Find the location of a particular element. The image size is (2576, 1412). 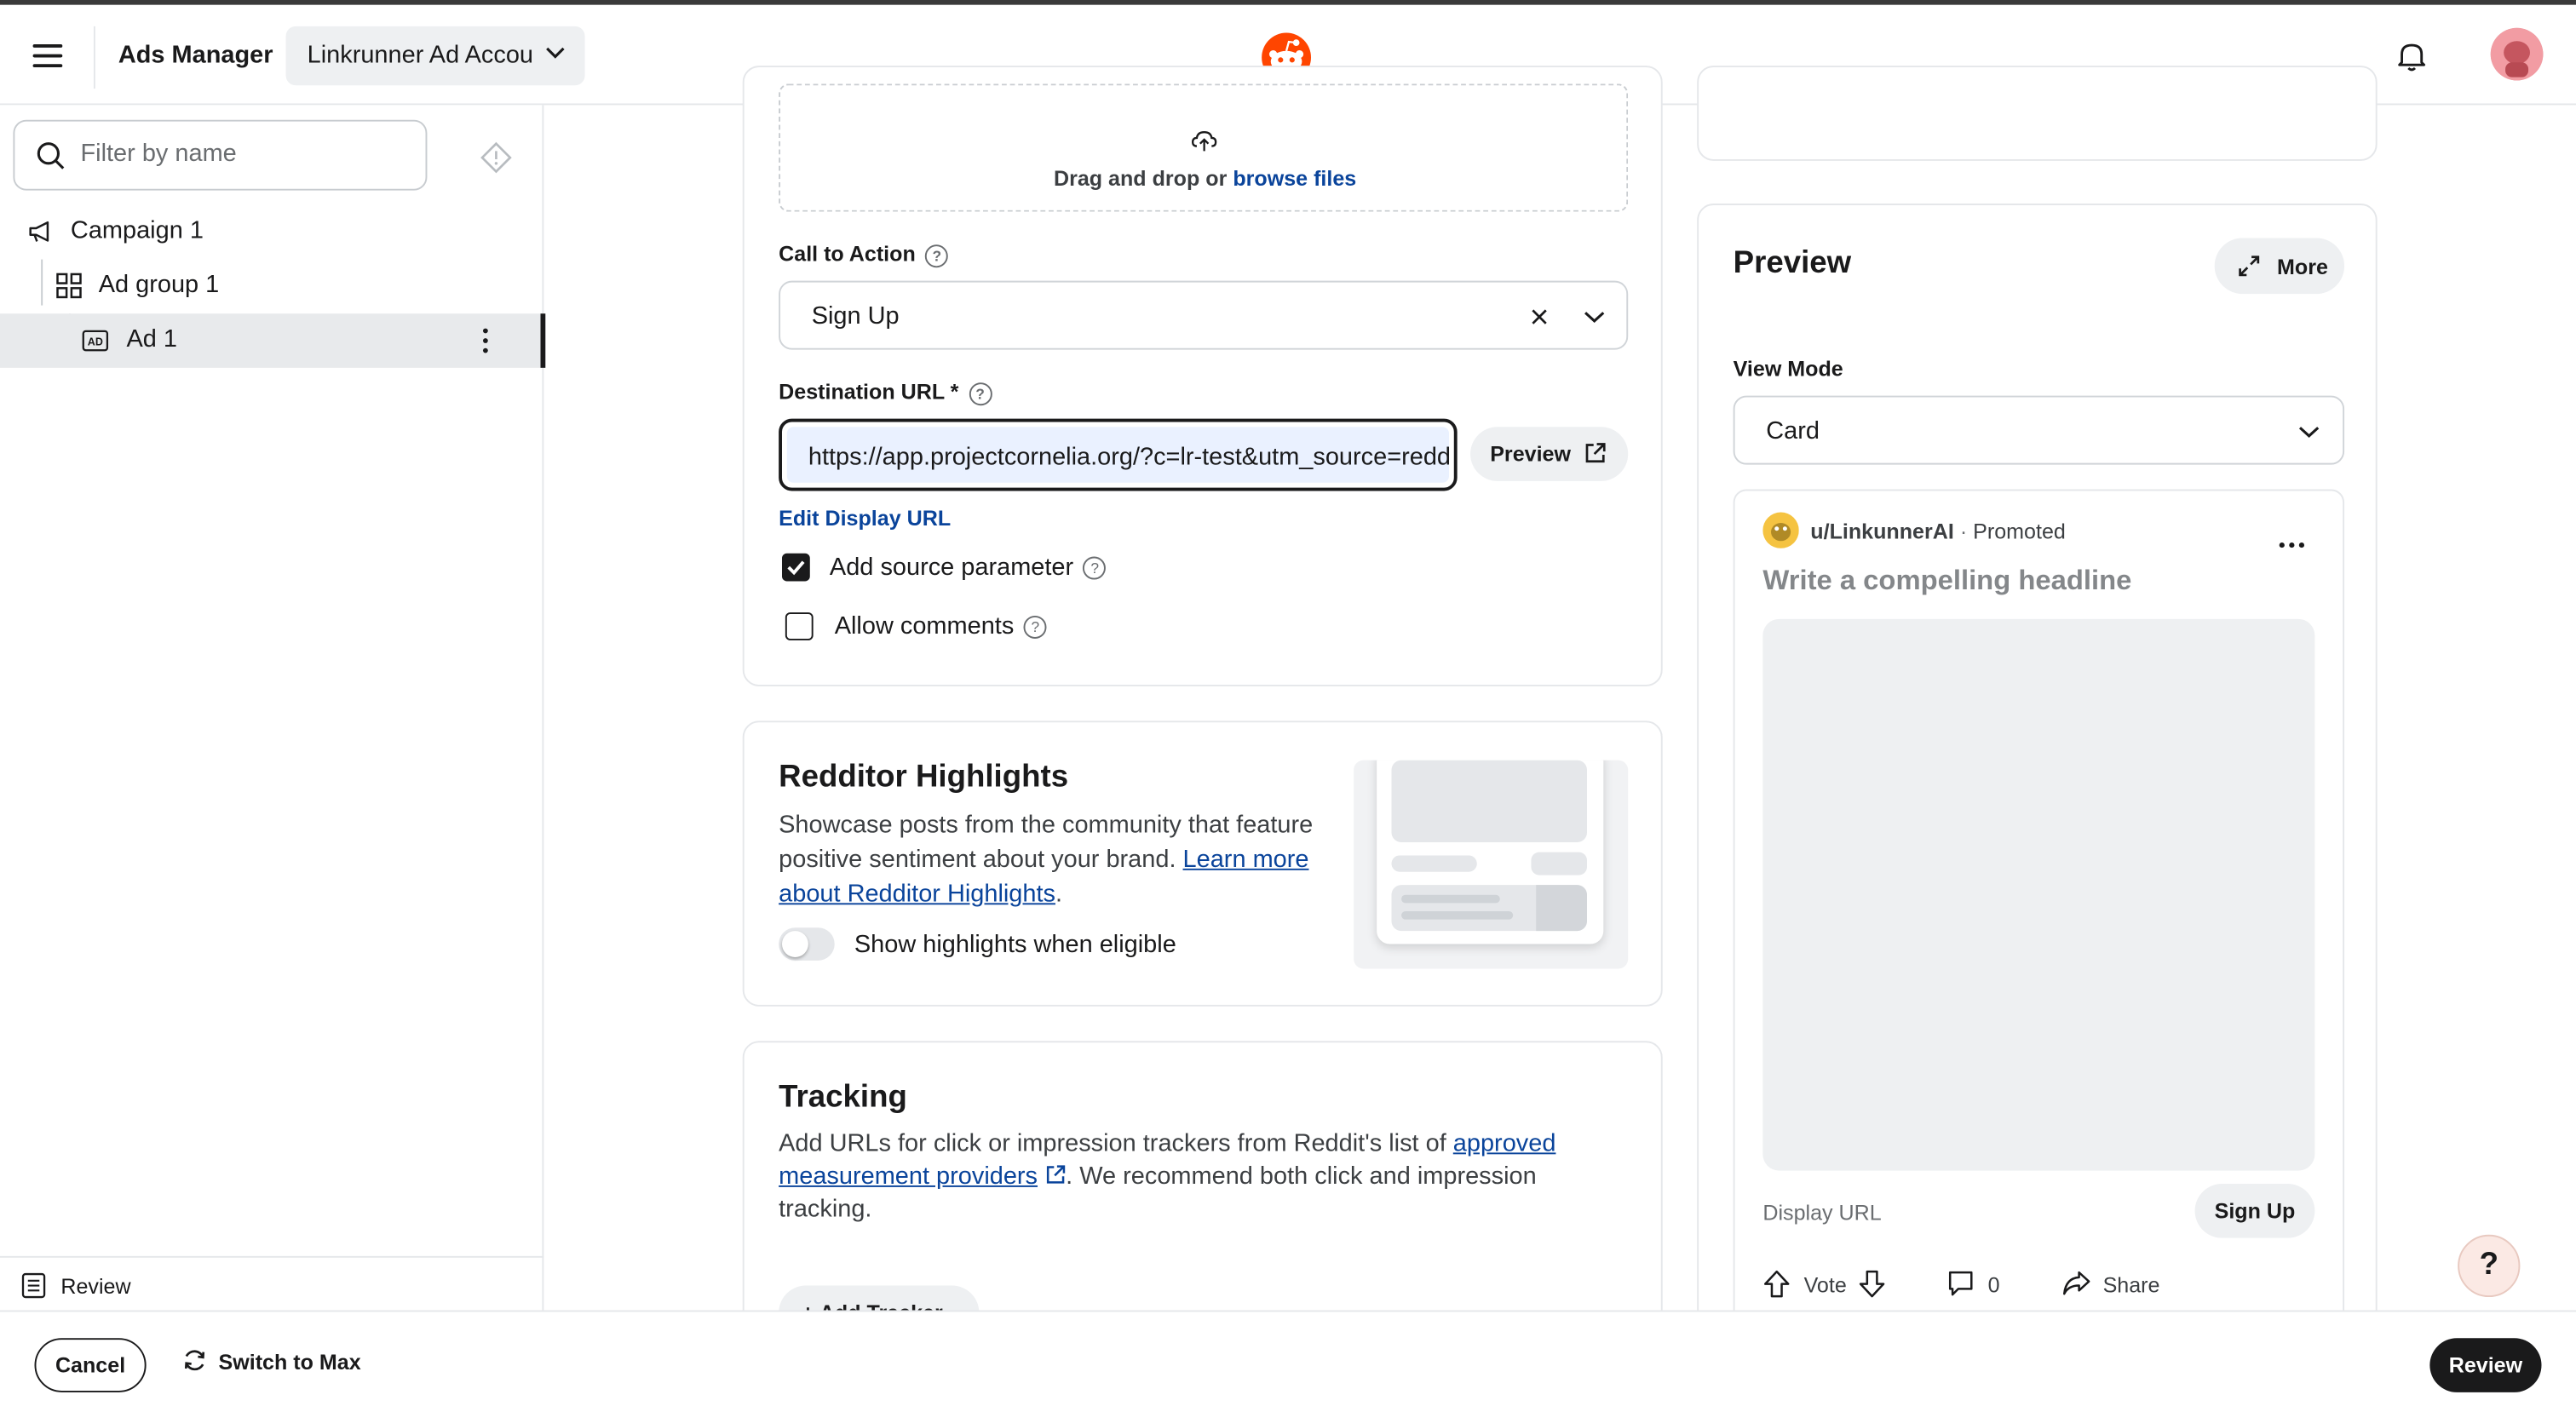

filter-input is located at coordinates (245, 153).